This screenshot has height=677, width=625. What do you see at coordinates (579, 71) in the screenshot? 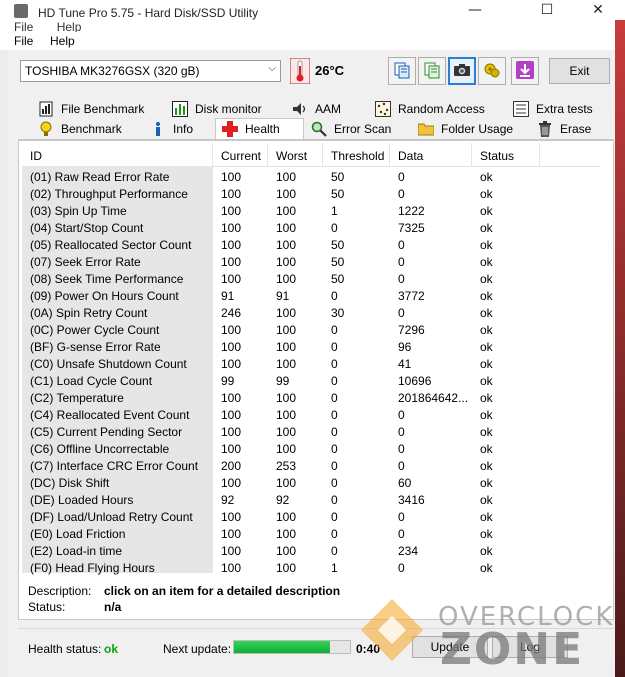
I see `exit-button: Exit` at bounding box center [579, 71].